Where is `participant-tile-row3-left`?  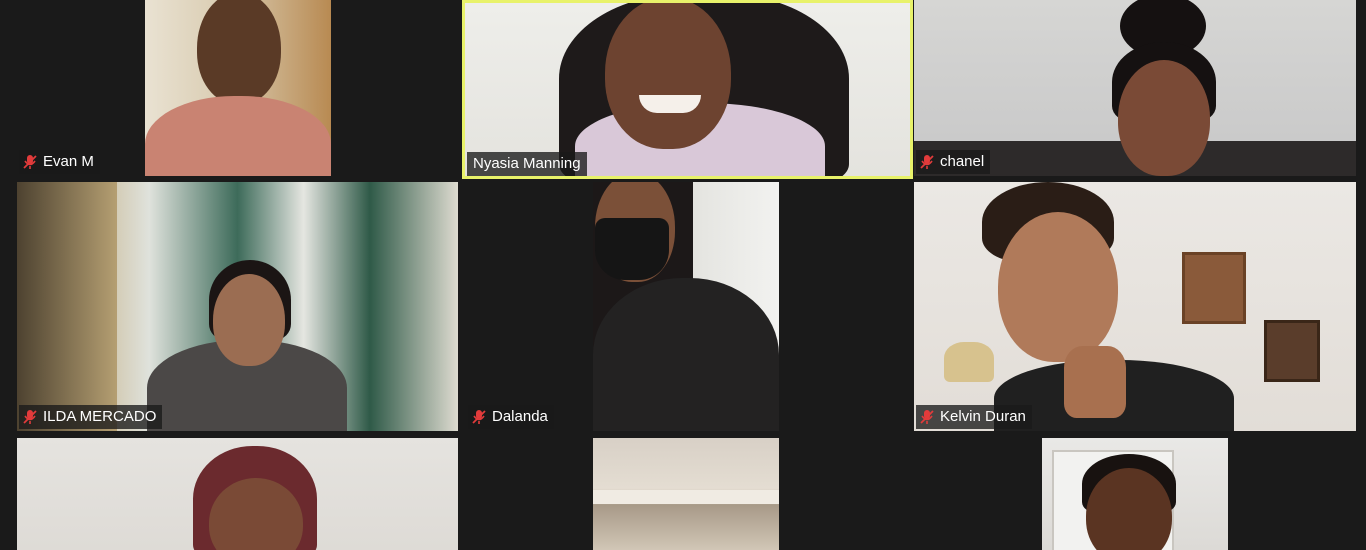
participant-tile-row3-left is located at coordinates (237, 494).